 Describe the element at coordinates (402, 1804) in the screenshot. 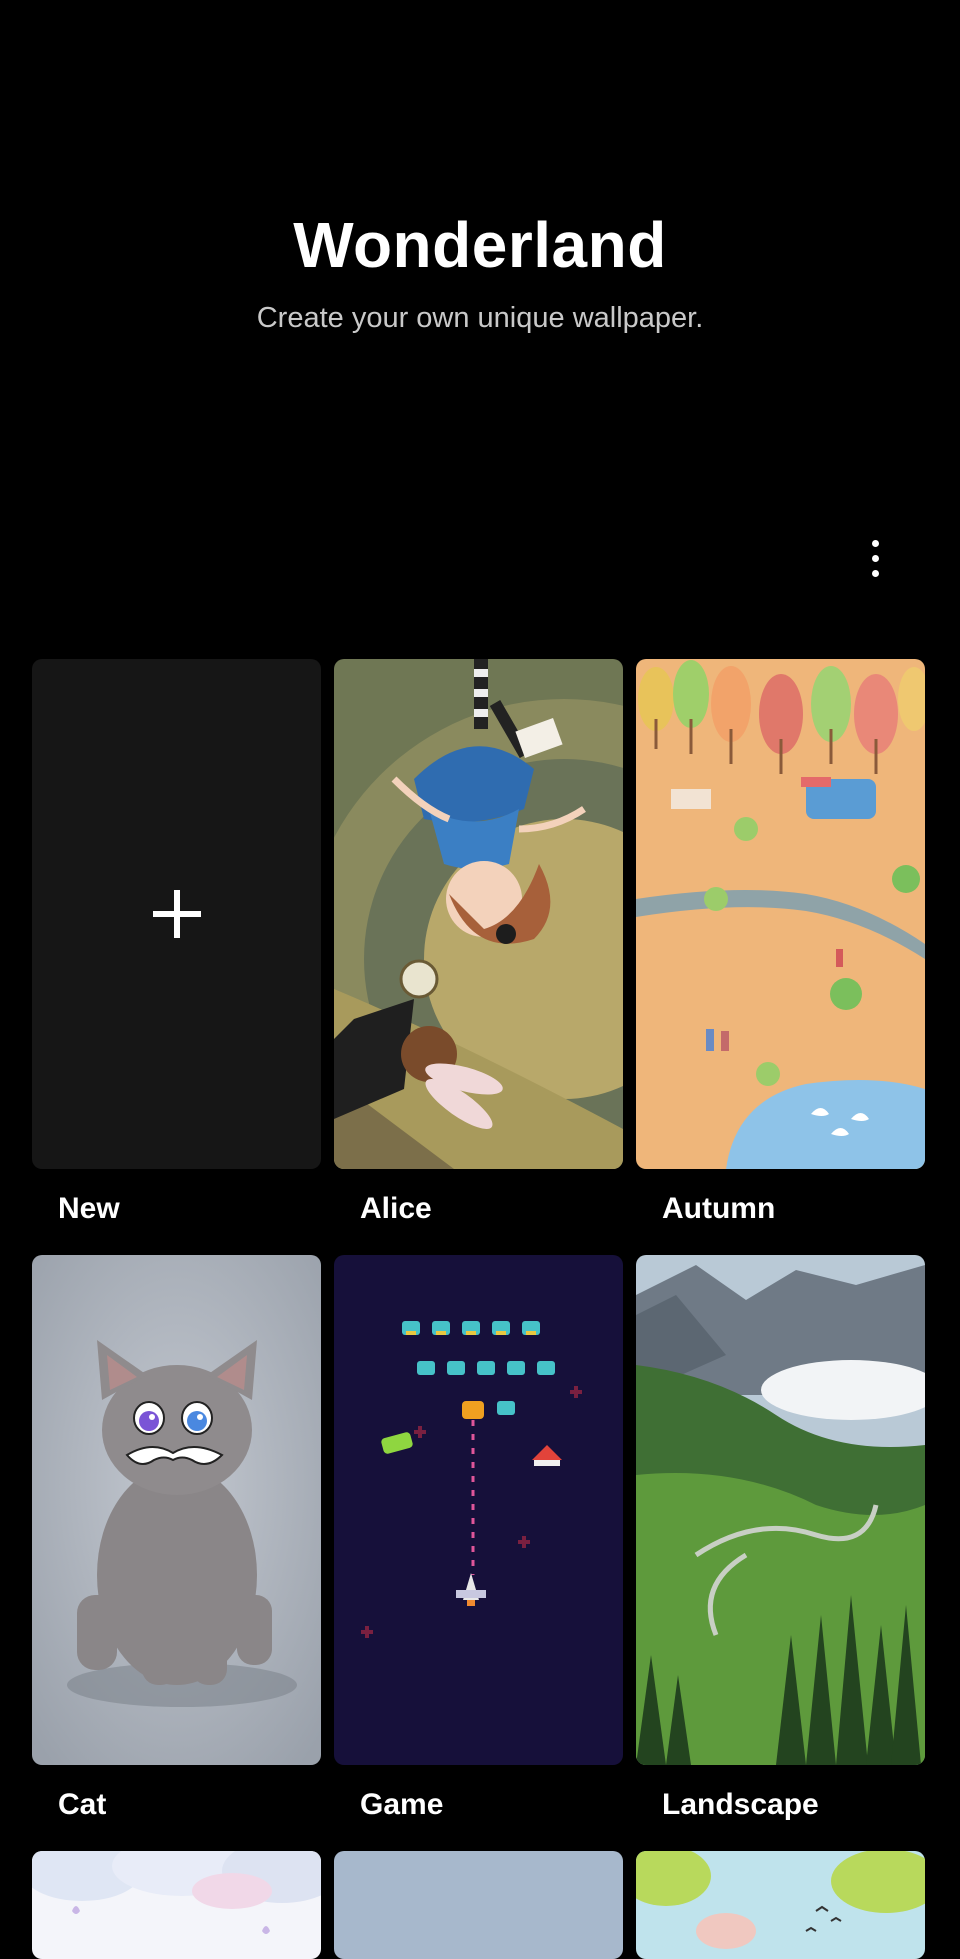

I see `wallpaper-label: Game` at that location.